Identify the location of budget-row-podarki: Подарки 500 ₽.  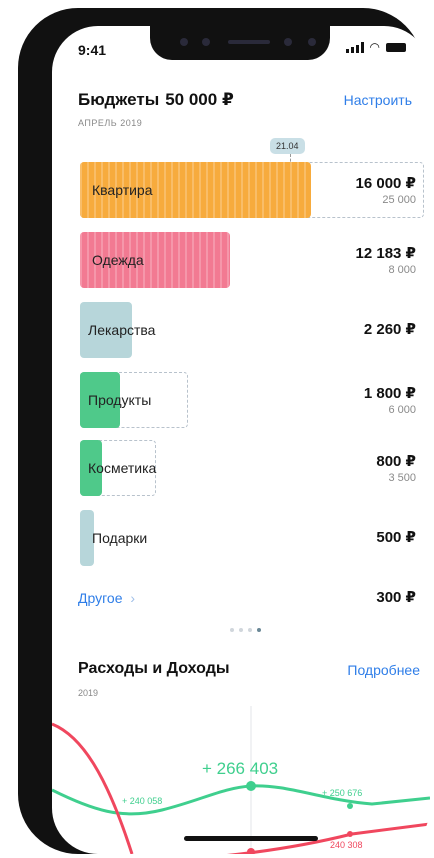
(241, 538).